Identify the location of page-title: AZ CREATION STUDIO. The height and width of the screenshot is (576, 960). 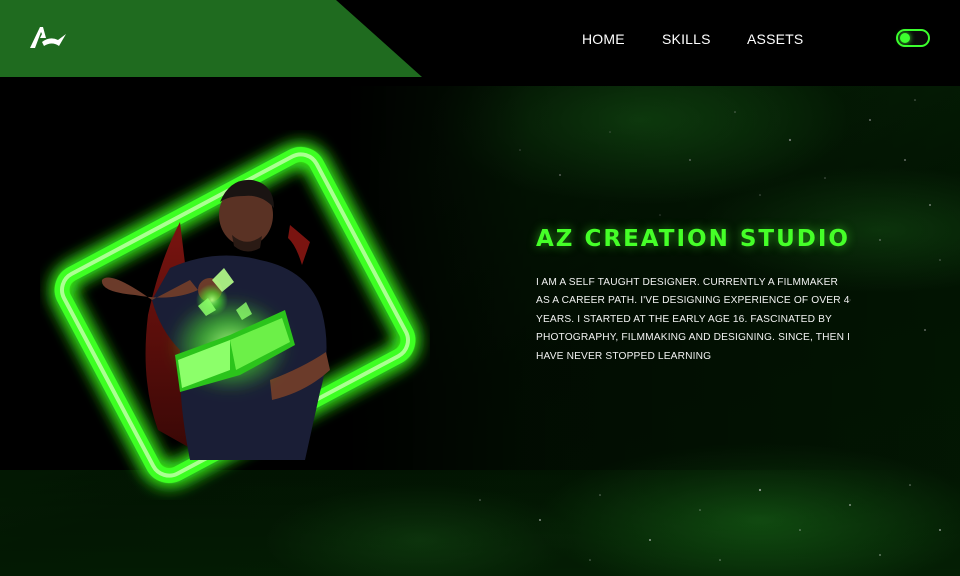
(693, 239).